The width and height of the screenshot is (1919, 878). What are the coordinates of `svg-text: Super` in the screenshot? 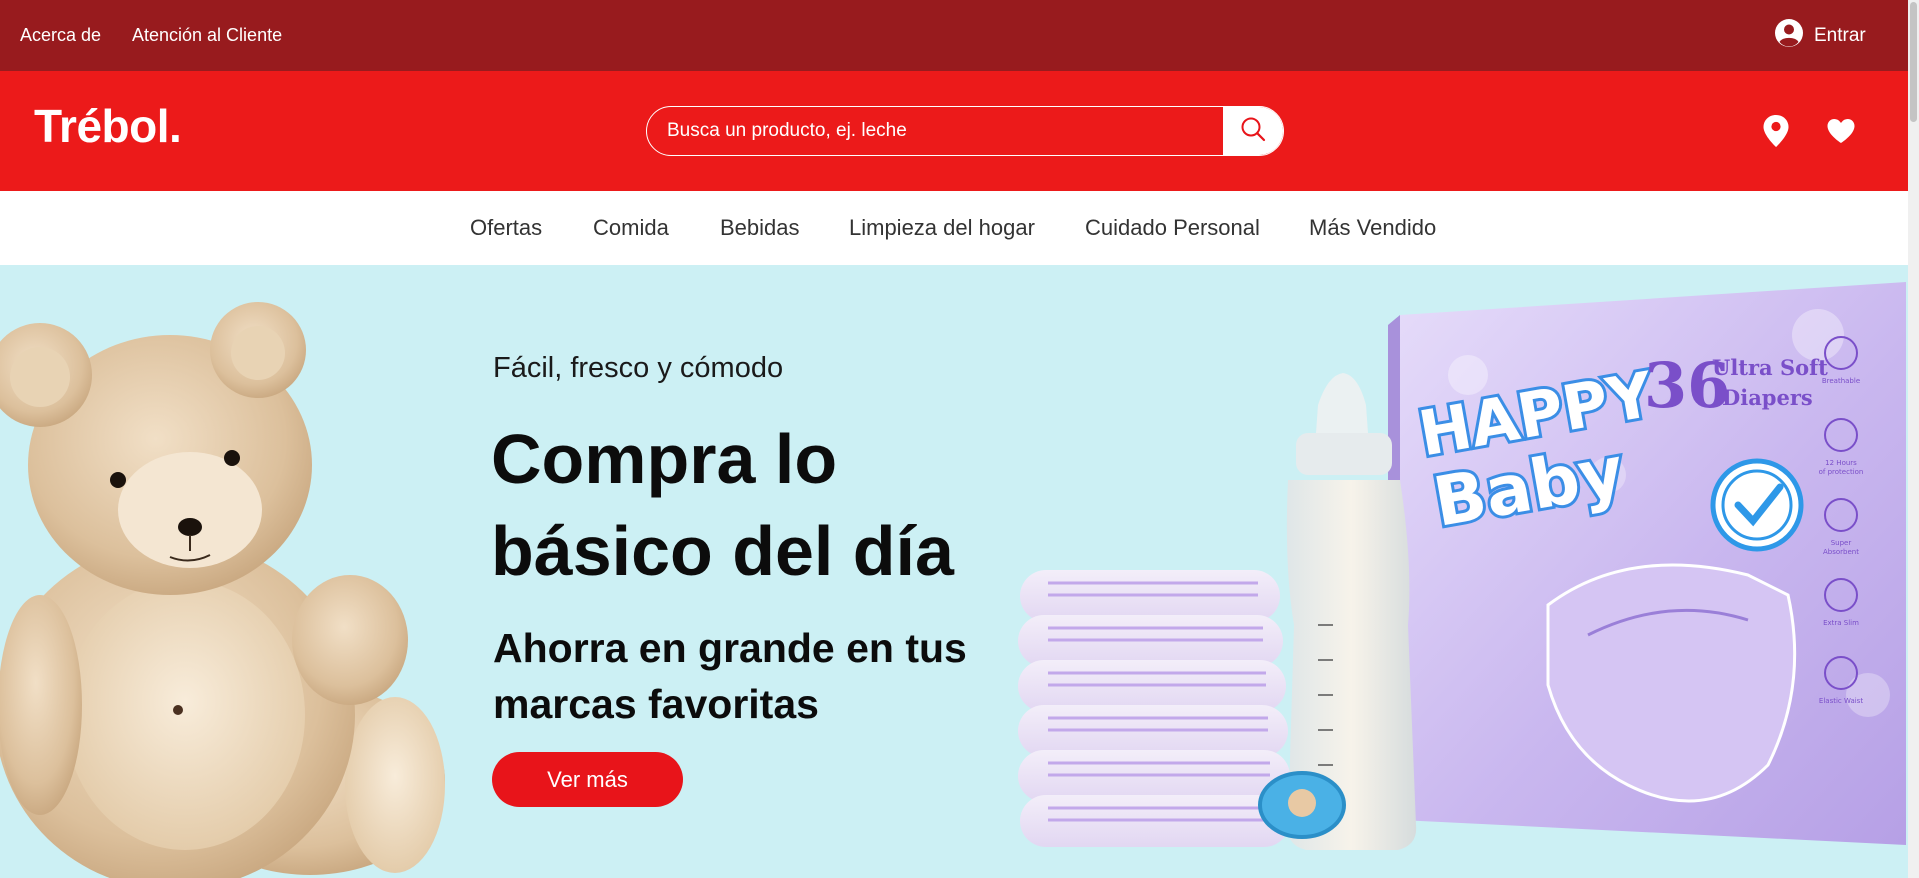 It's located at (1841, 543).